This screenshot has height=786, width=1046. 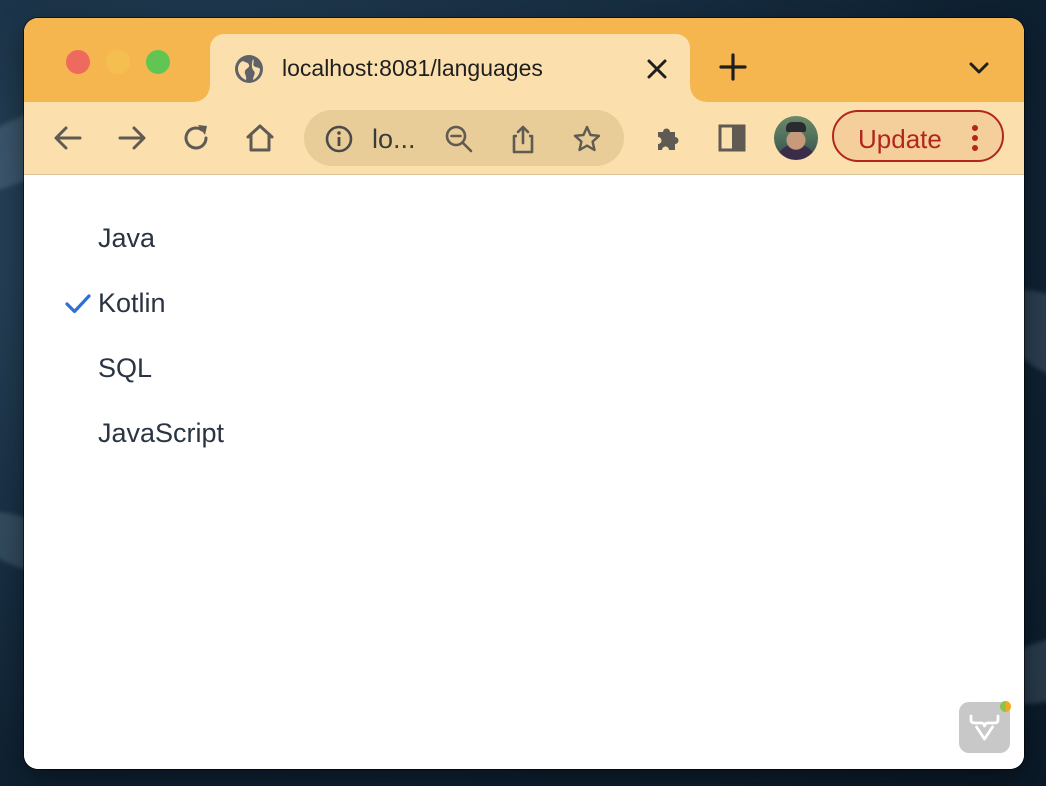 I want to click on arrow-left-icon, so click(x=68, y=138).